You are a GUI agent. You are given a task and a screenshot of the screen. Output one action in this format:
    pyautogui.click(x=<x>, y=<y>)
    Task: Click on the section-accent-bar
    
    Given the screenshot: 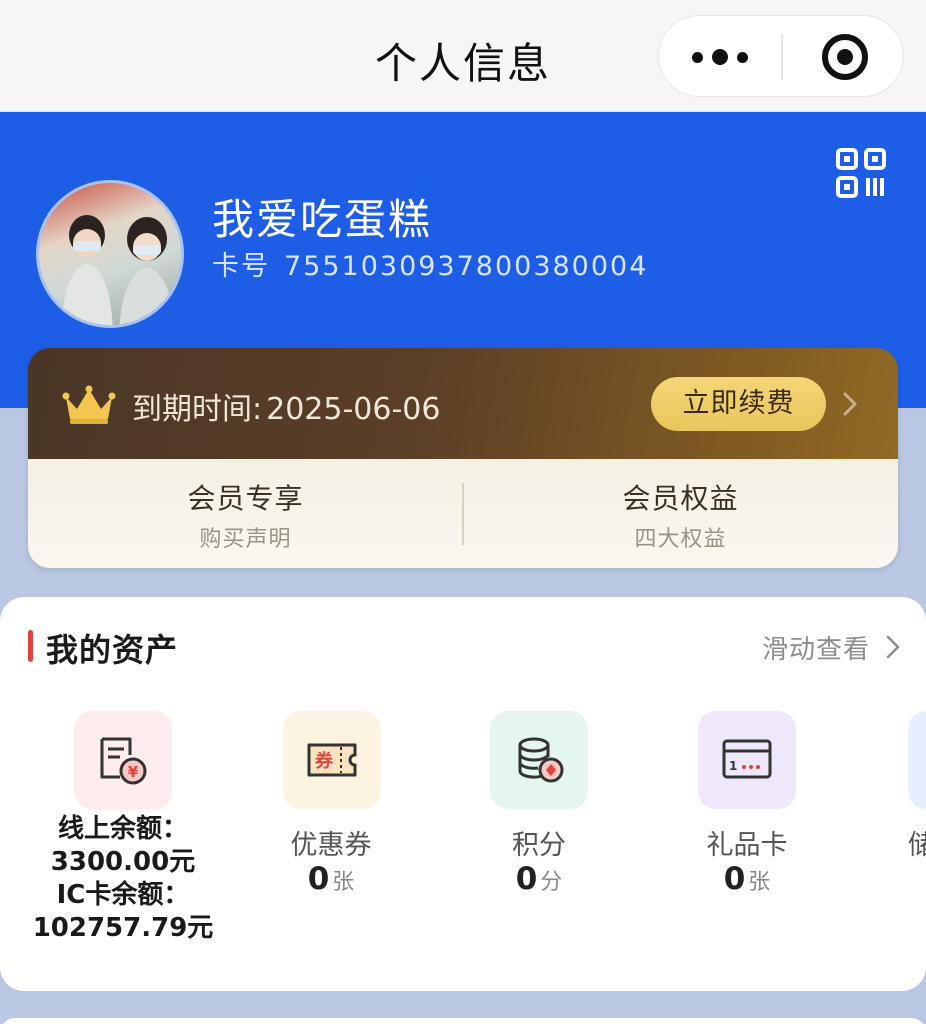 What is the action you would take?
    pyautogui.click(x=30, y=646)
    